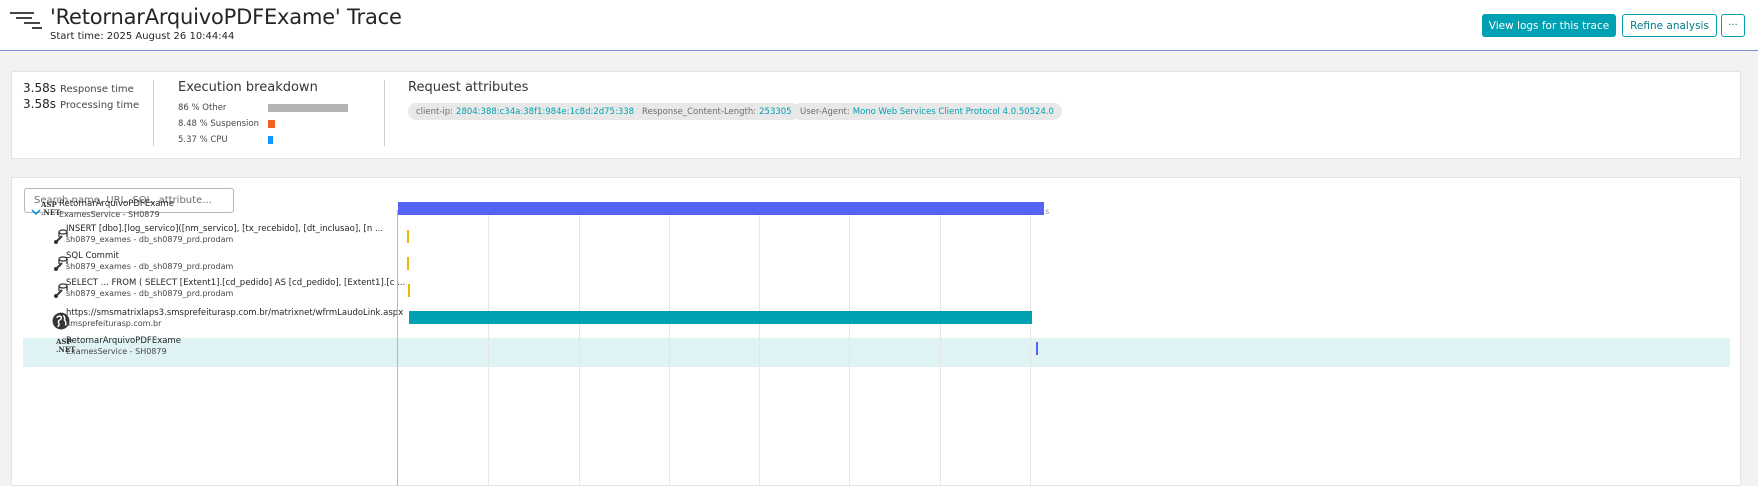 The height and width of the screenshot is (486, 1758). What do you see at coordinates (202, 108) in the screenshot?
I see `breakdown-label-other: 86 % Other` at bounding box center [202, 108].